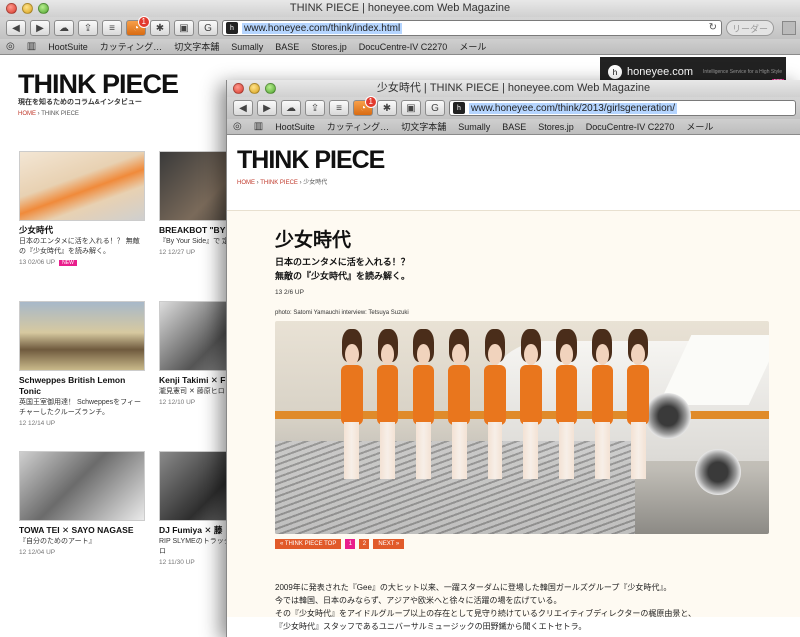 The image size is (800, 637). I want to click on page-1-link: 1, so click(350, 544).